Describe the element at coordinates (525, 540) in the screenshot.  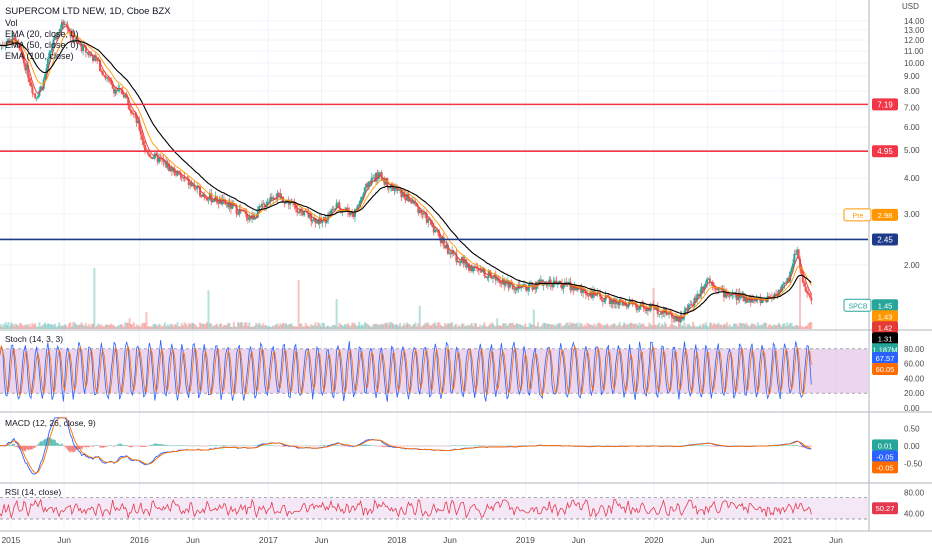
I see `x-tick-label: 2019` at that location.